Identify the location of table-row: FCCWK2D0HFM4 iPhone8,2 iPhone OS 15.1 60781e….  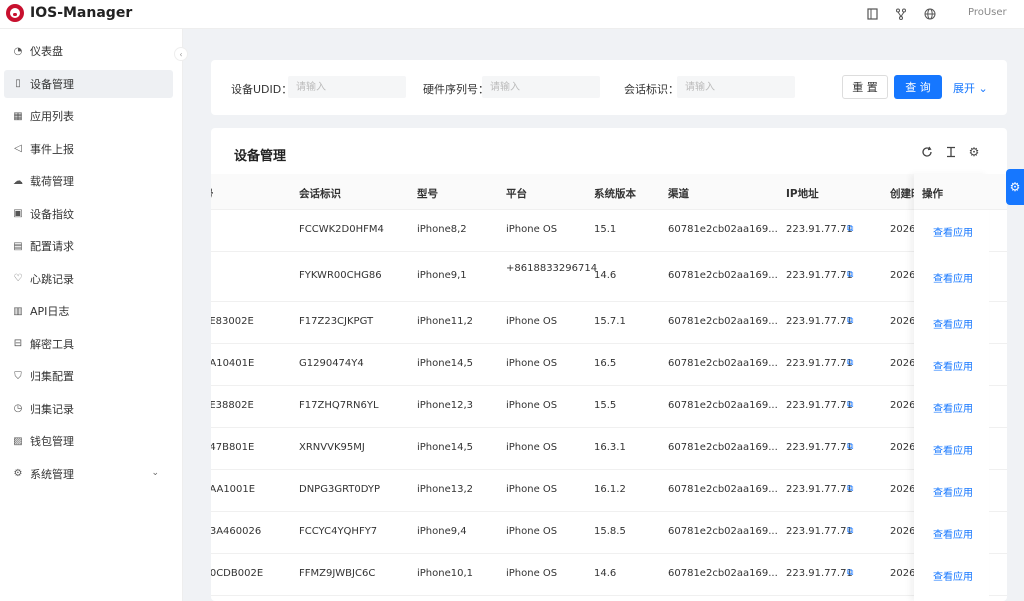
(609, 231).